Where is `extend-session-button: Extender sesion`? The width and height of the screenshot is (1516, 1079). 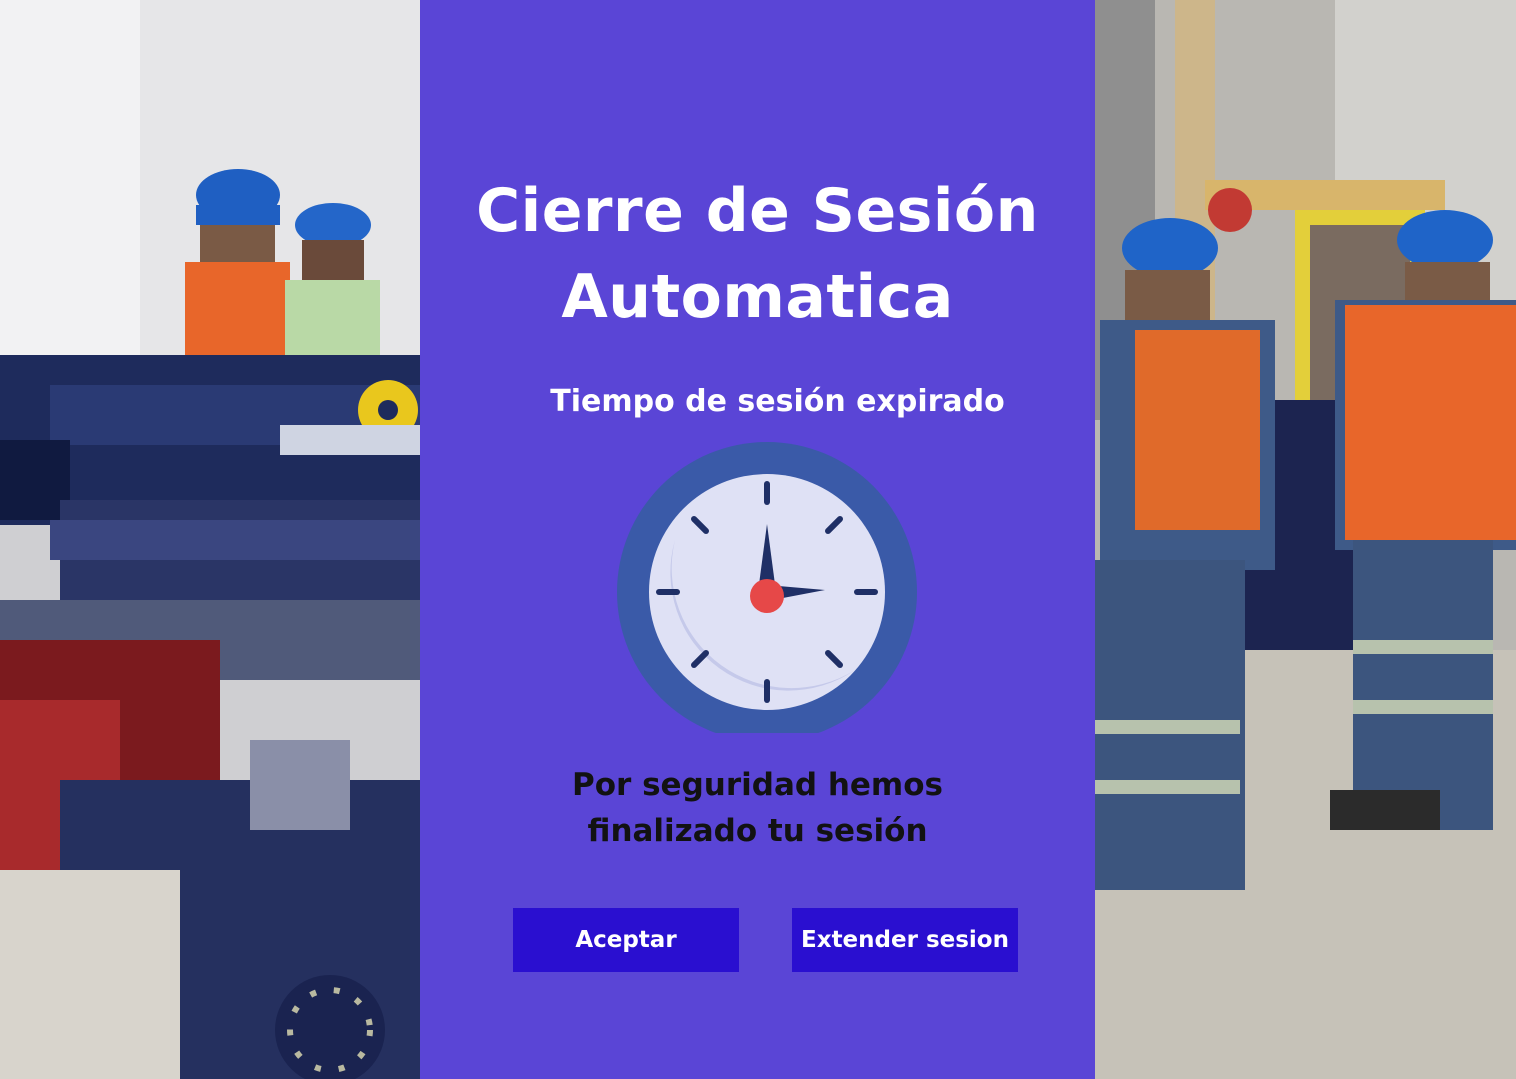
extend-session-button: Extender sesion is located at coordinates (905, 940).